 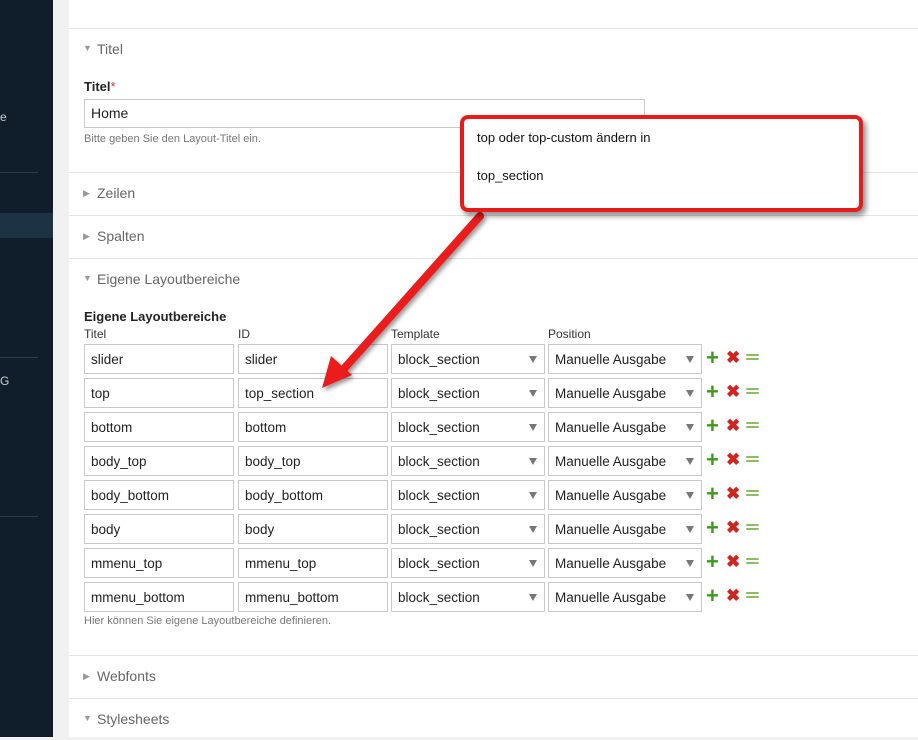 I want to click on section-titel-label: Titel, so click(x=110, y=49).